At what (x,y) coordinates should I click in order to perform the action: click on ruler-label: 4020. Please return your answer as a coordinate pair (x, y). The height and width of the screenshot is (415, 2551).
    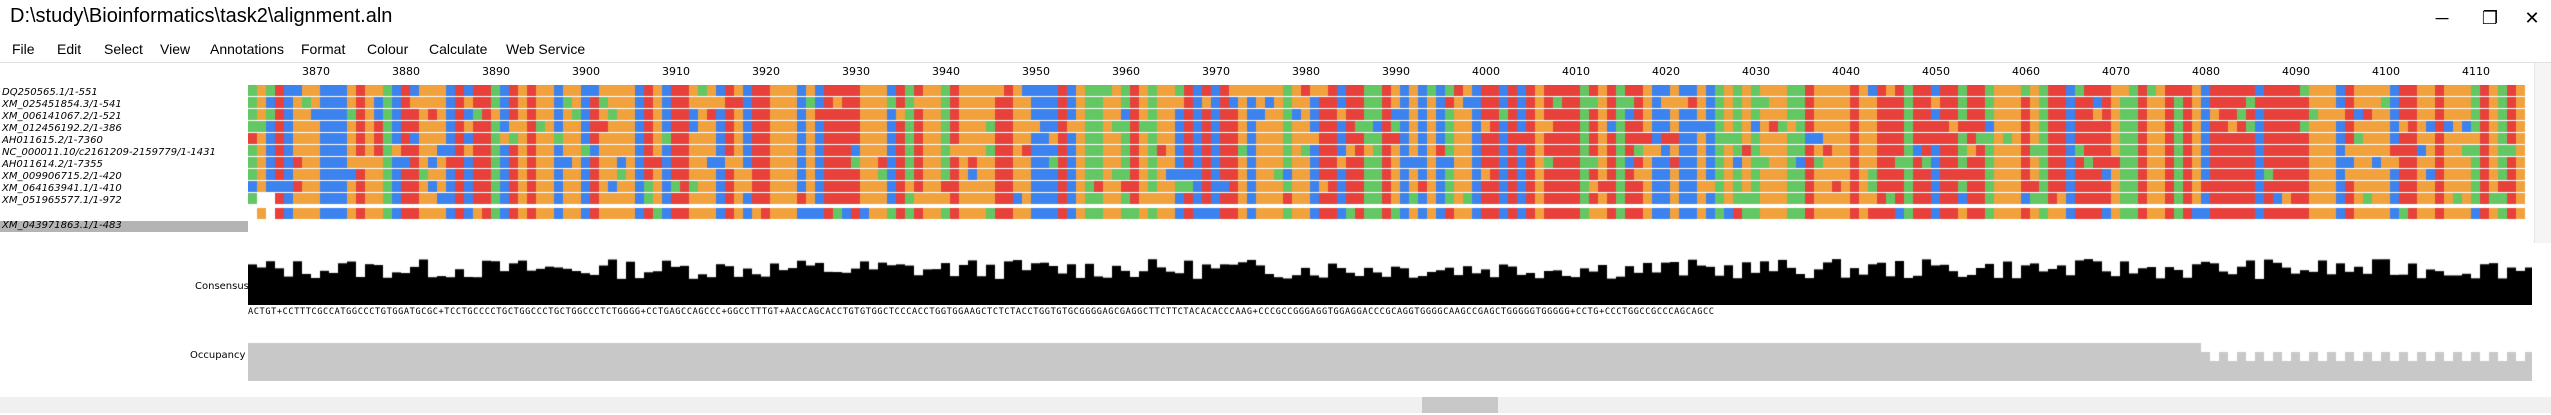
    Looking at the image, I should click on (1666, 71).